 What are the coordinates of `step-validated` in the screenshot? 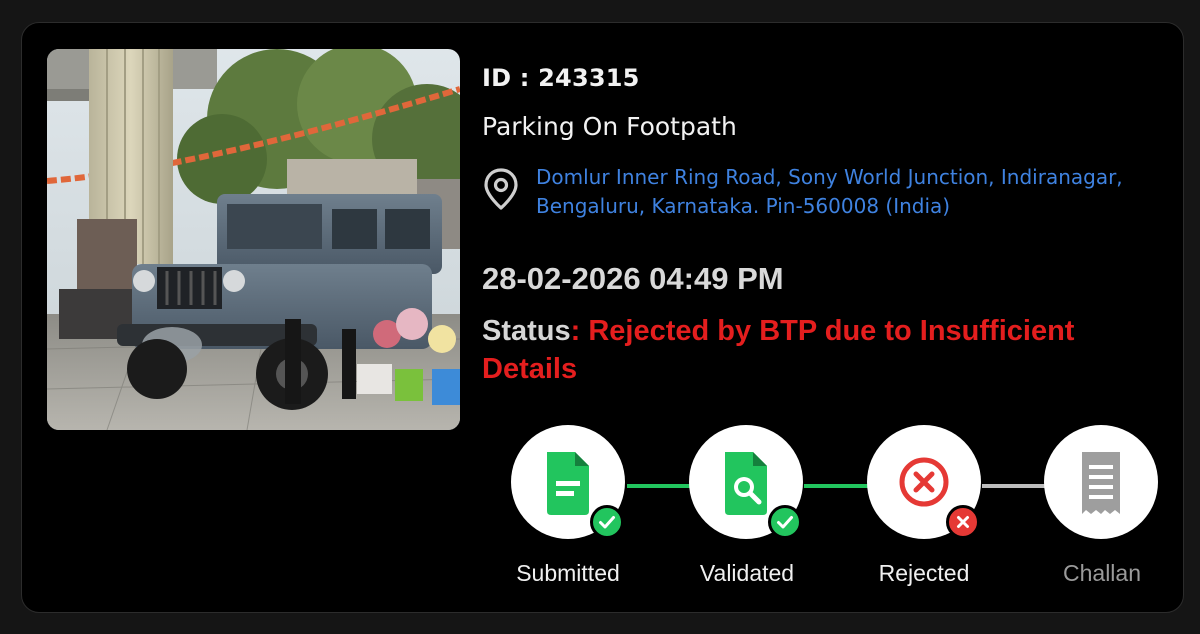 It's located at (746, 482).